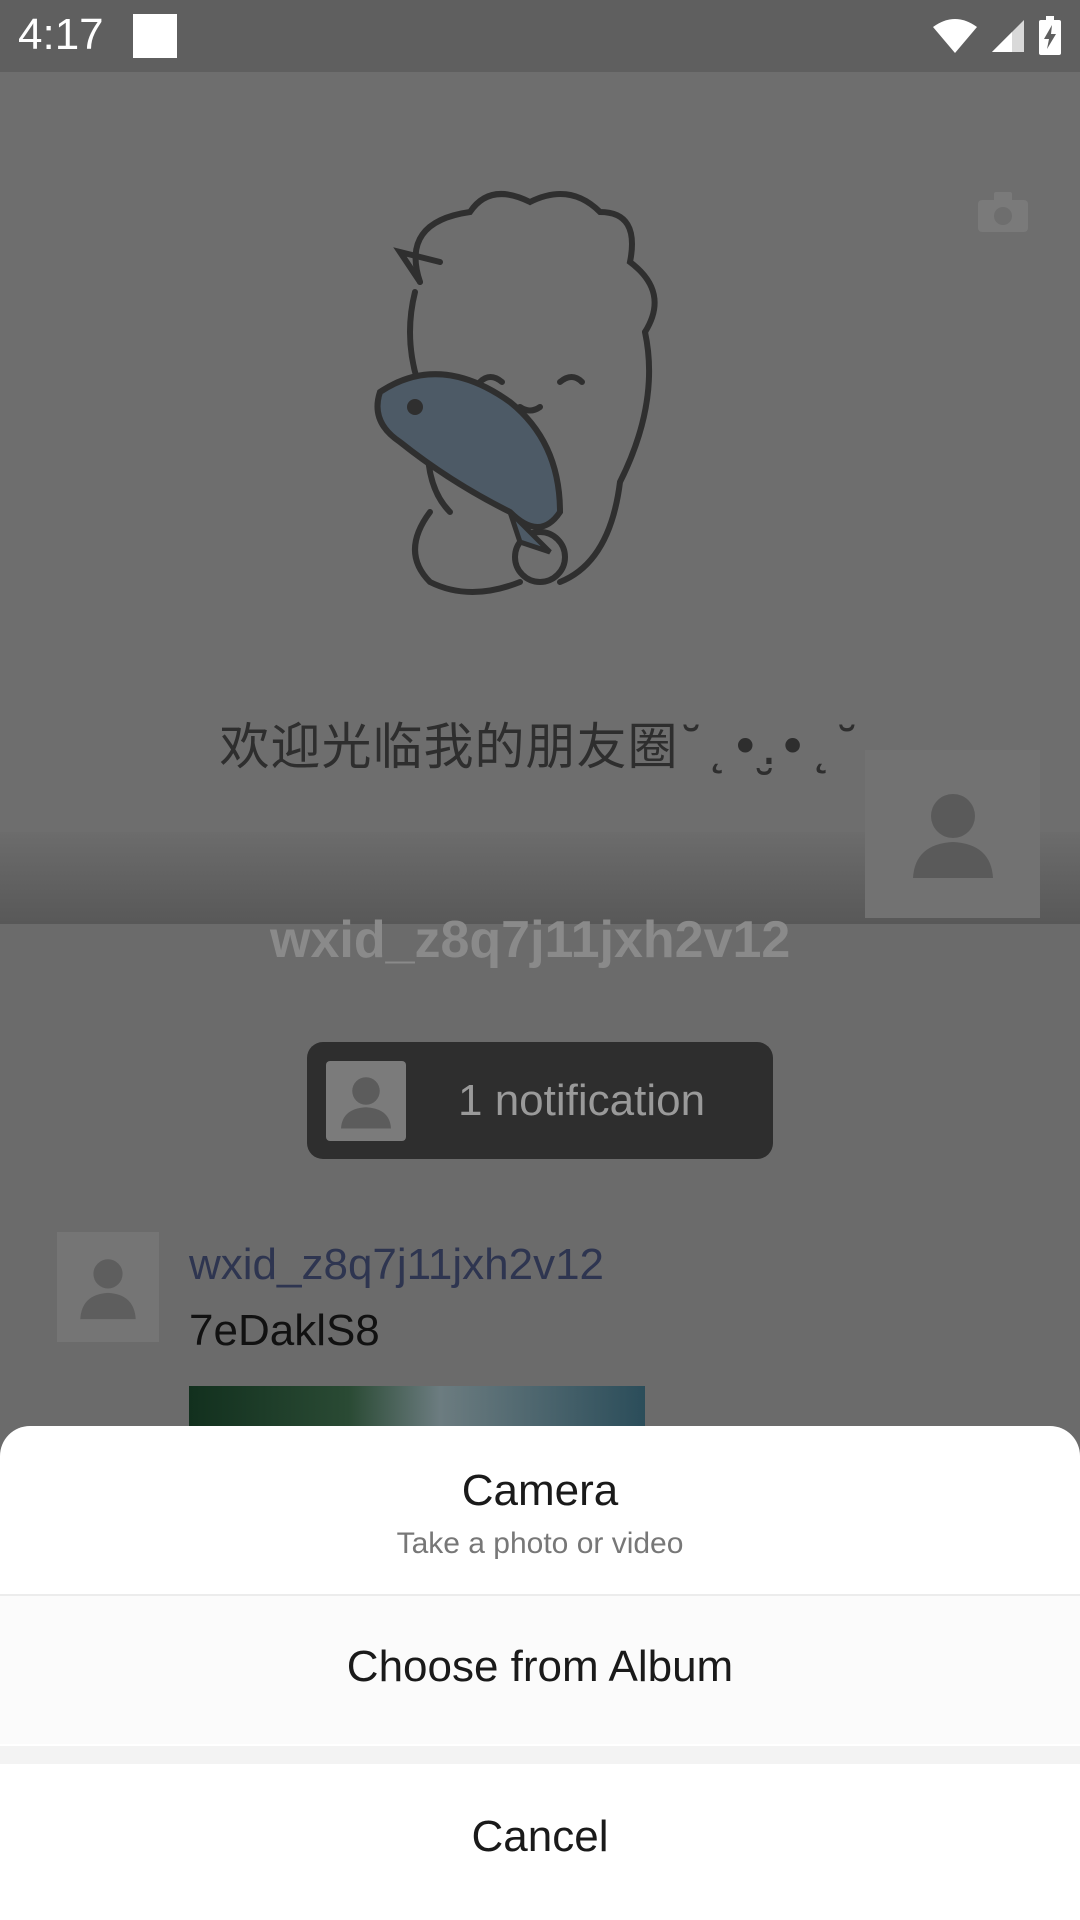  What do you see at coordinates (540, 1836) in the screenshot?
I see `cancel-label: Cancel` at bounding box center [540, 1836].